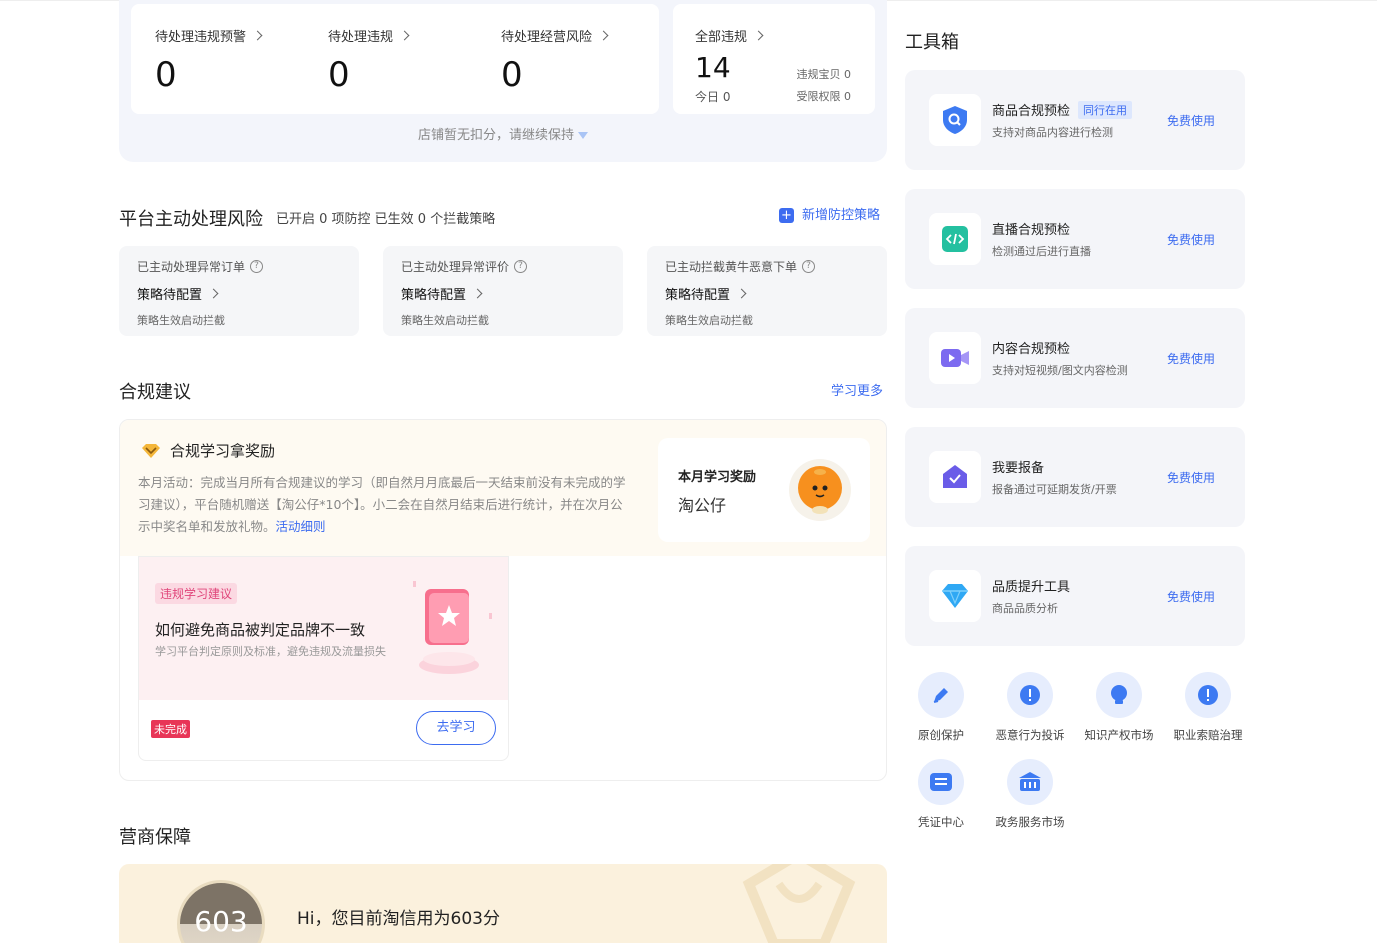  What do you see at coordinates (824, 74) in the screenshot?
I see `violation-items-count: 违规宝贝 0` at bounding box center [824, 74].